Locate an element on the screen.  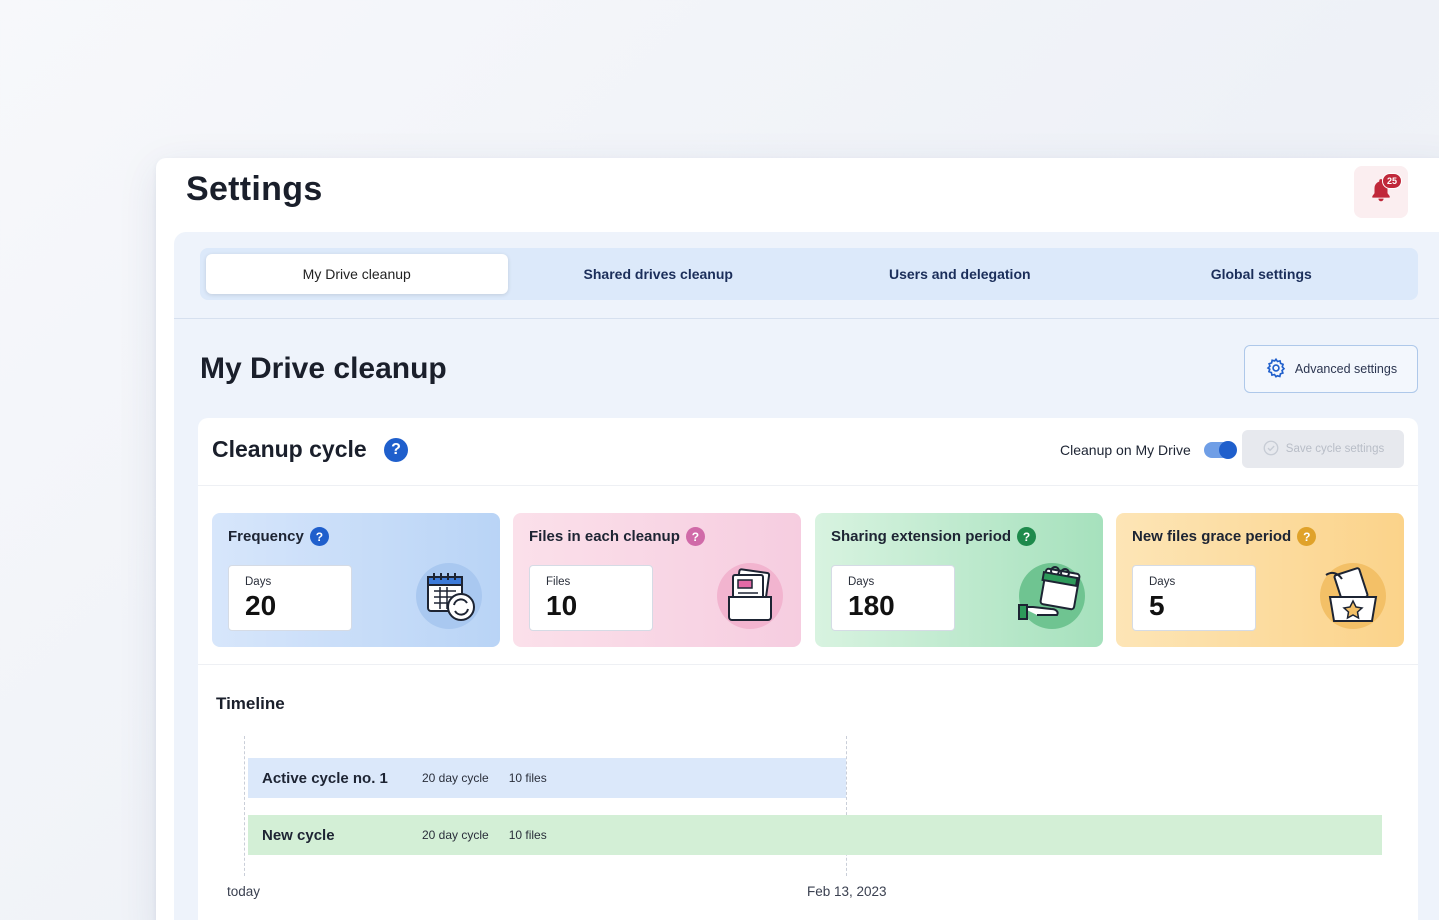
timeline-title: Timeline is located at coordinates (250, 703).